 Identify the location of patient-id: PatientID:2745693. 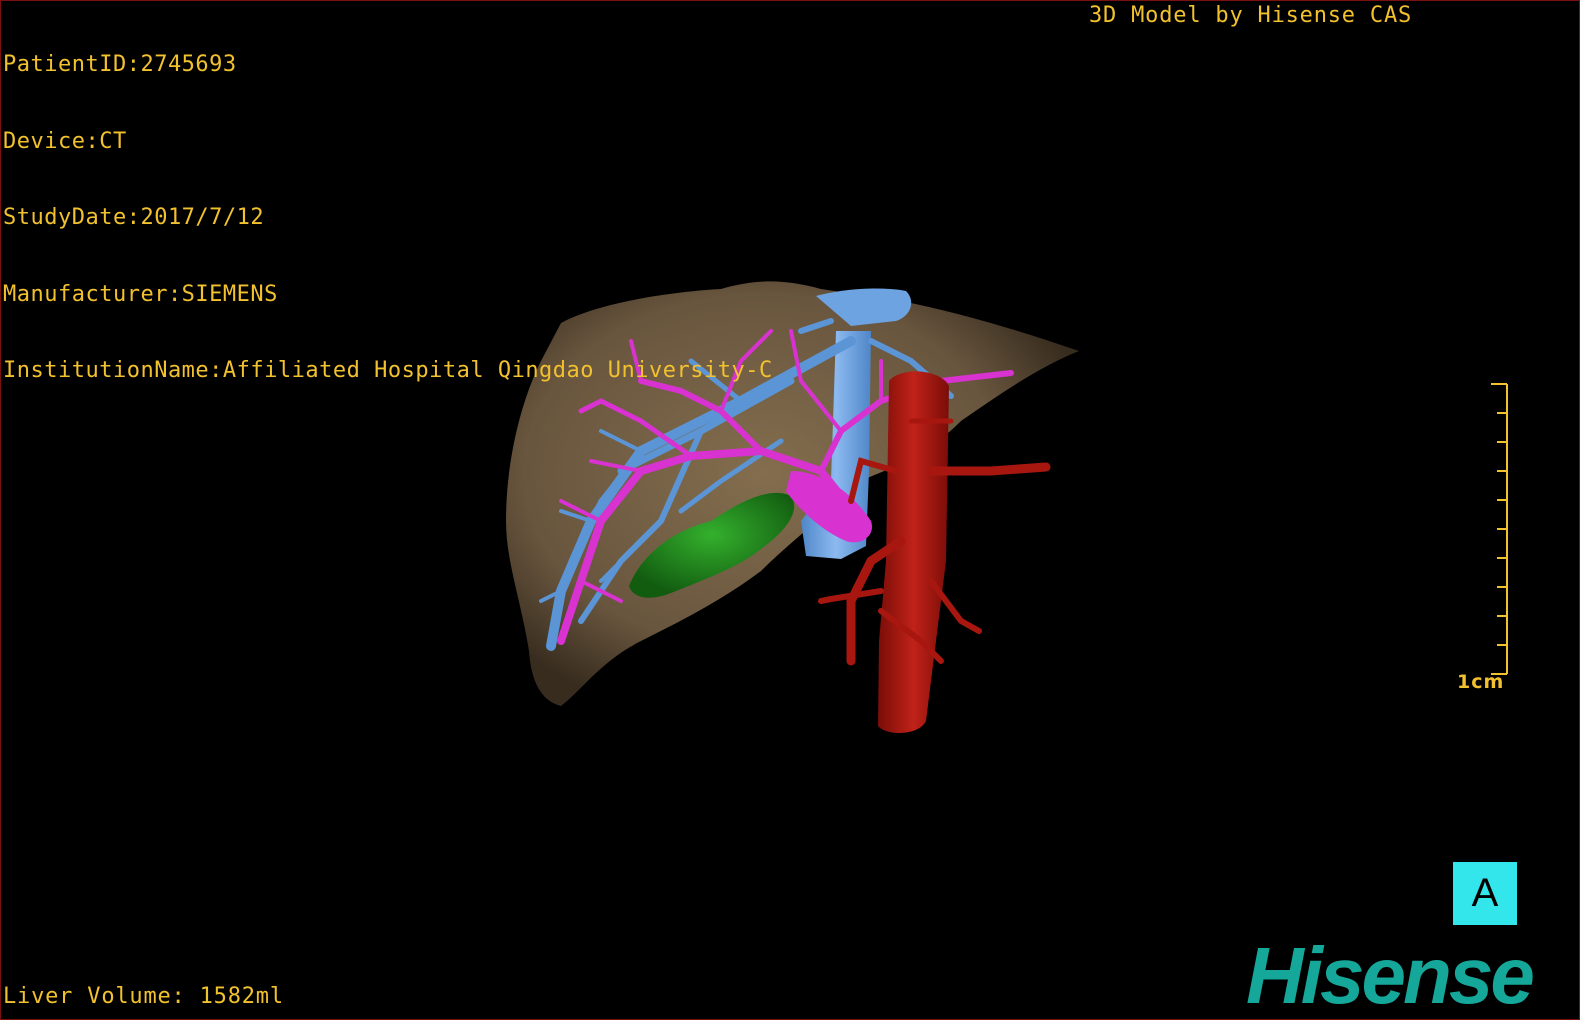
(120, 64).